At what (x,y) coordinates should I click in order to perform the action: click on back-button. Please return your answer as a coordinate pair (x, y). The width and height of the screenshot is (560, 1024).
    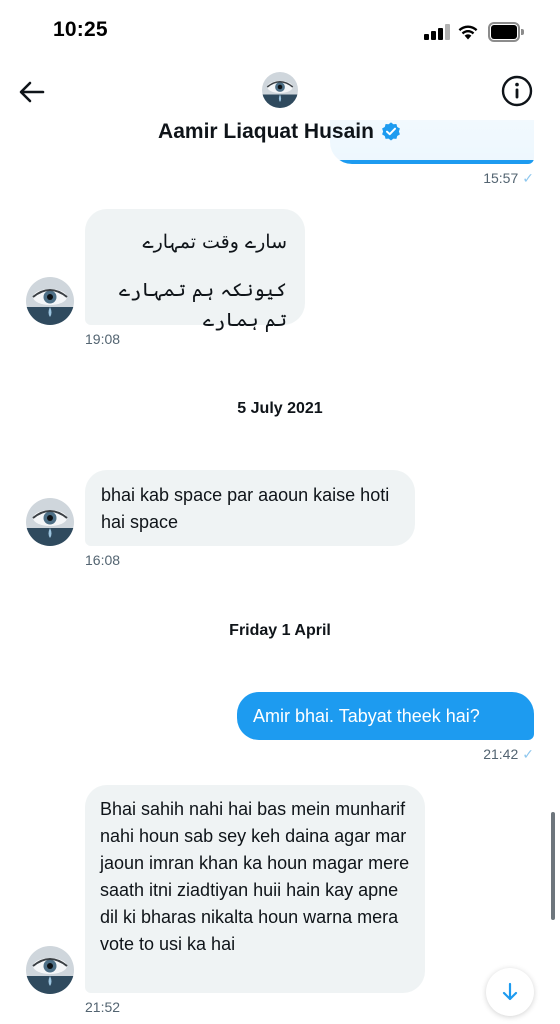
    Looking at the image, I should click on (32, 92).